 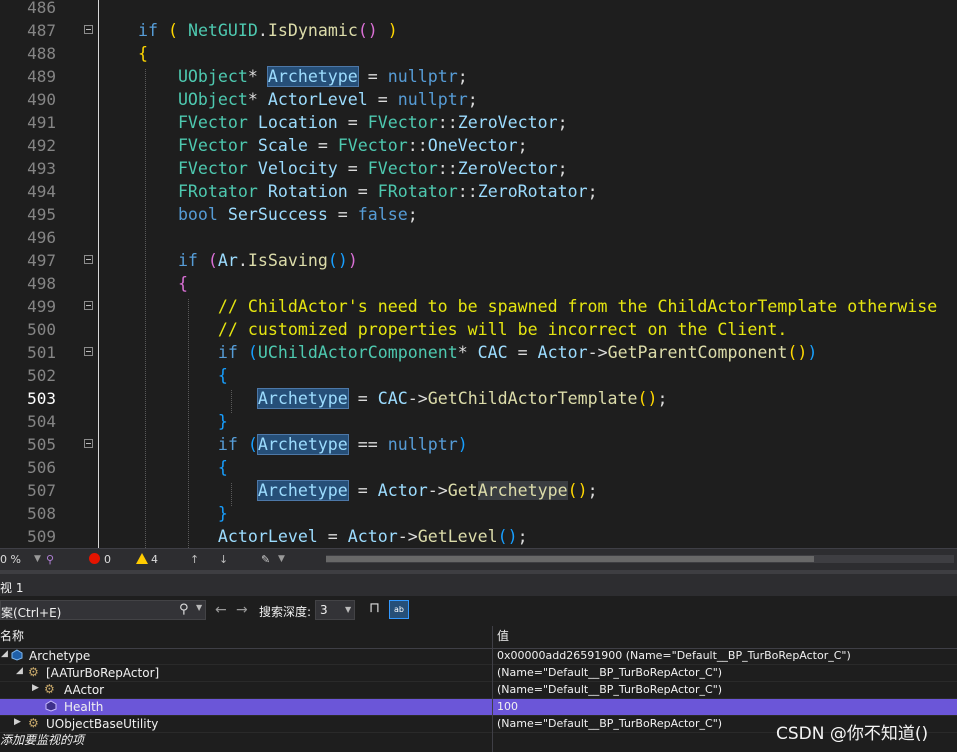 What do you see at coordinates (50, 559) in the screenshot?
I see `git-icon: ⚲` at bounding box center [50, 559].